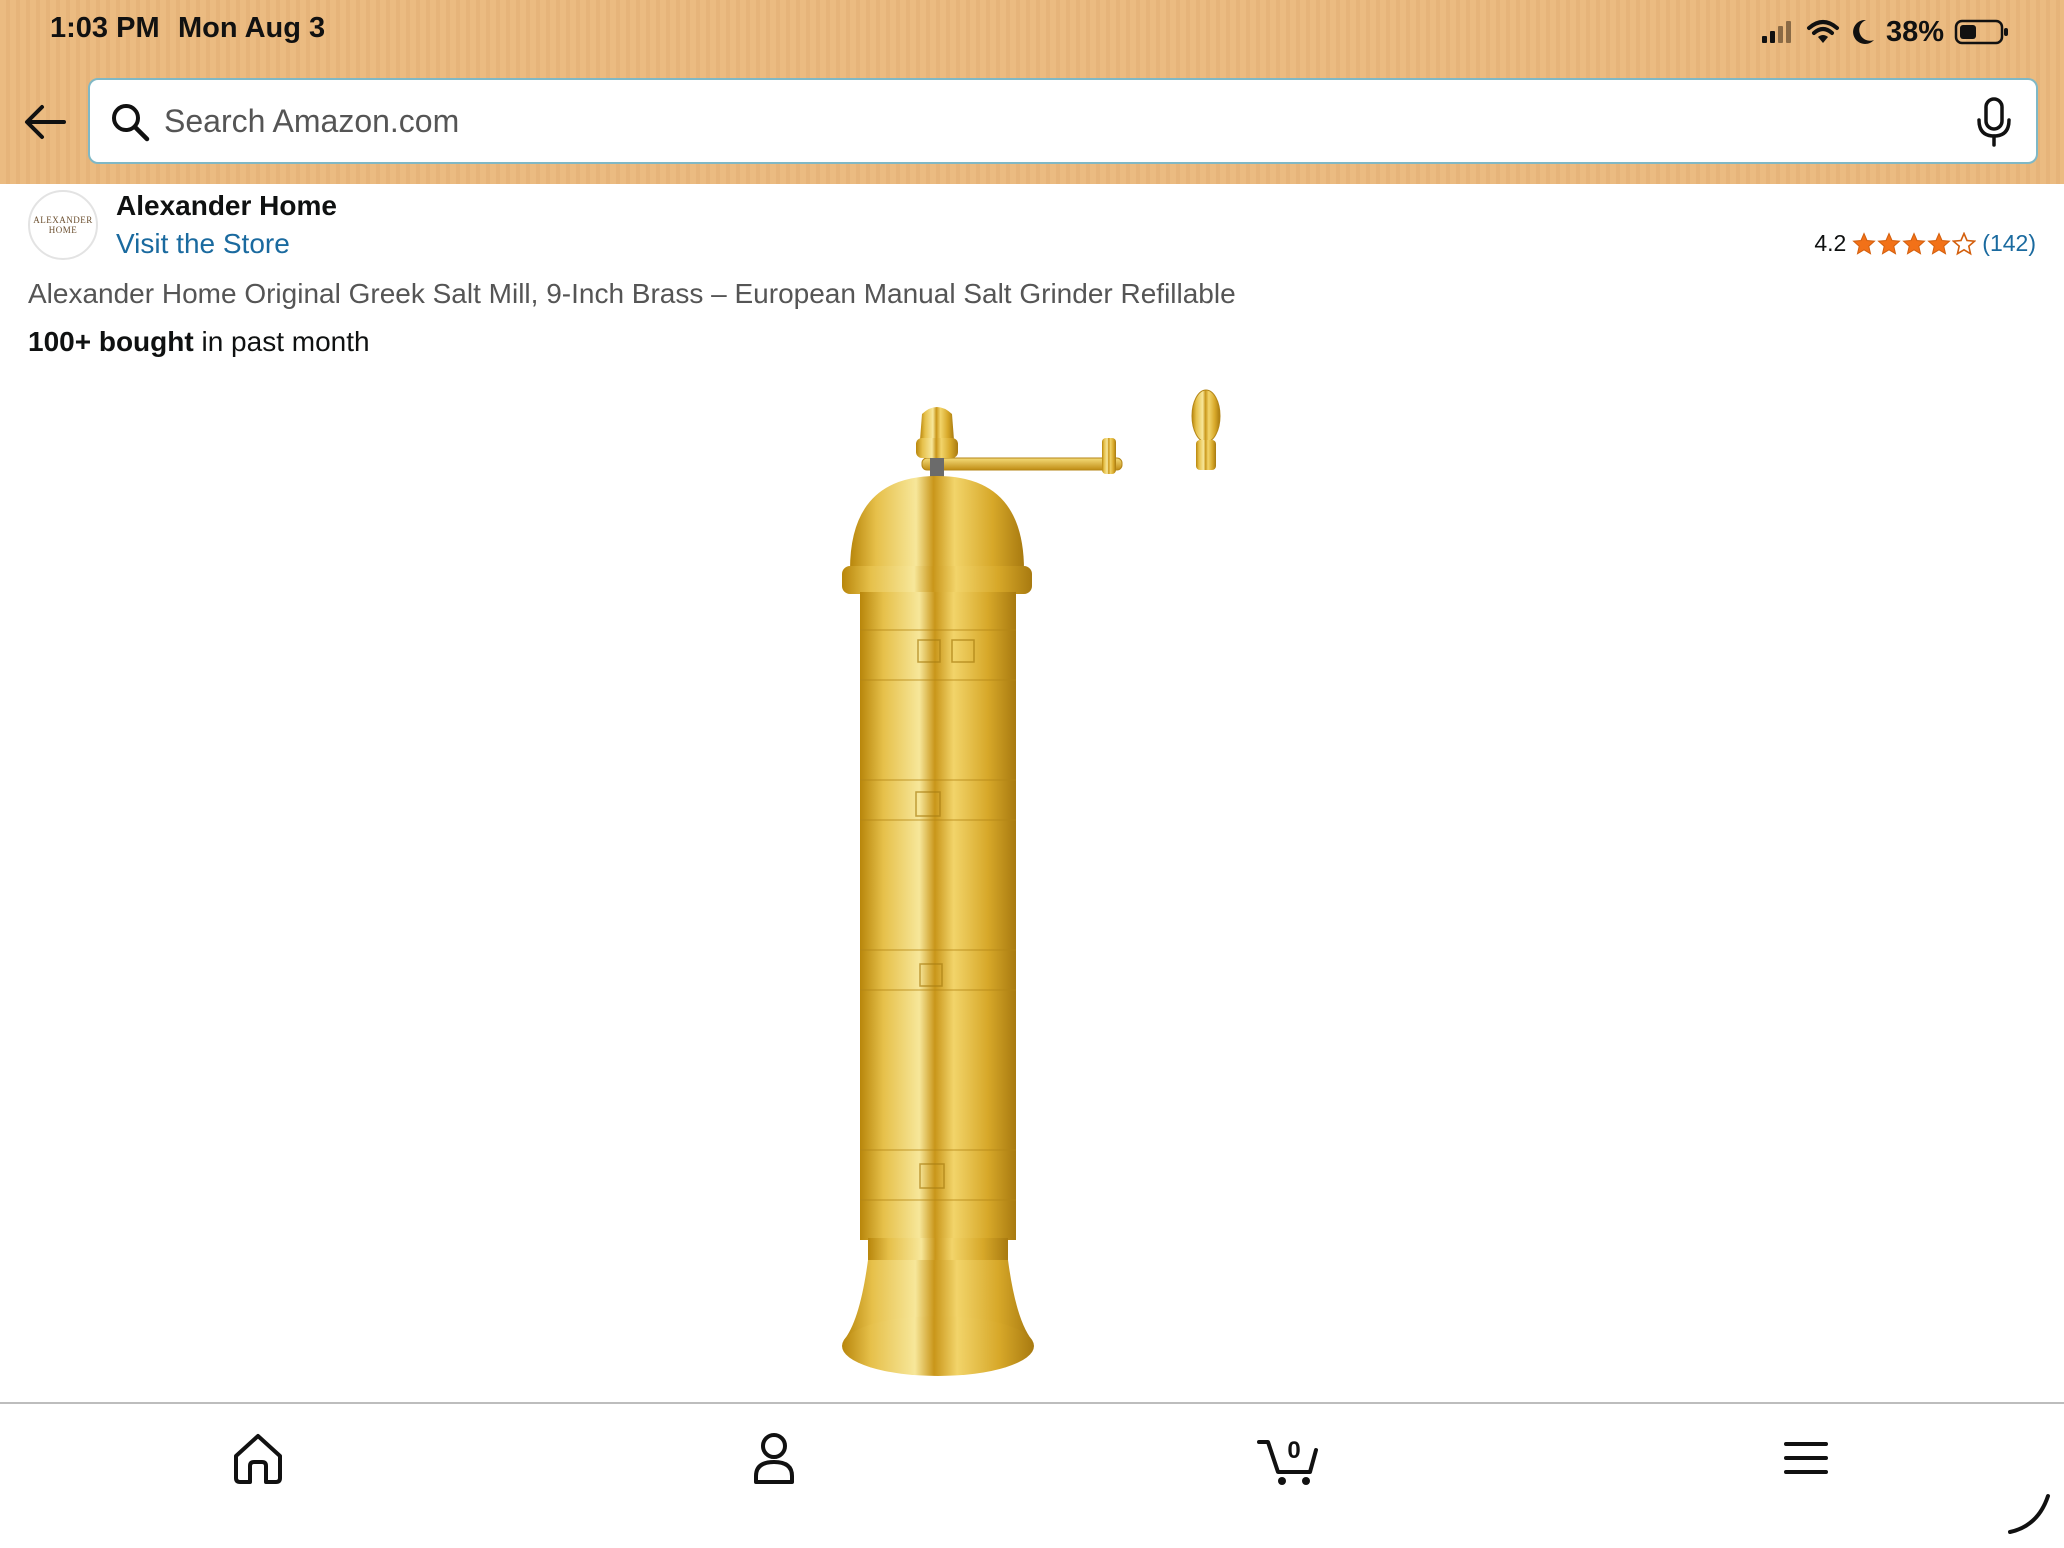  What do you see at coordinates (226, 205) in the screenshot?
I see `brand-name: Alexander Home` at bounding box center [226, 205].